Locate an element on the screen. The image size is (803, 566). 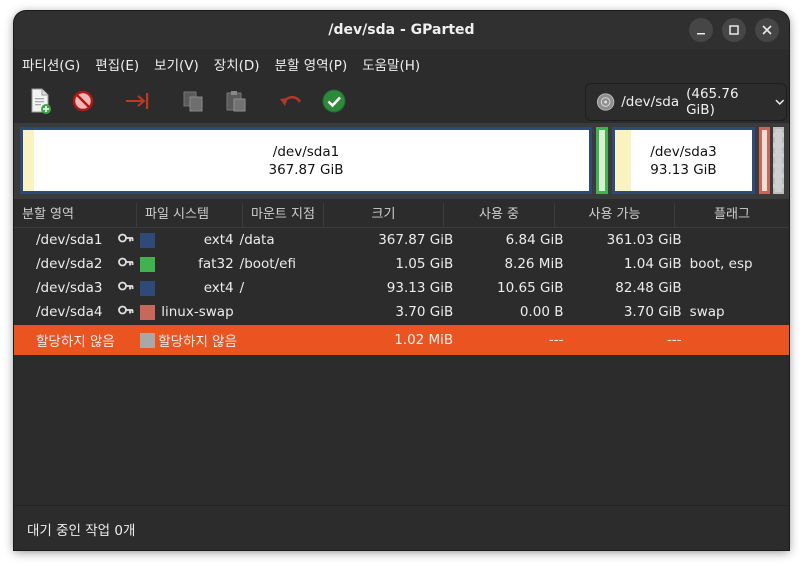
resize-move-icon is located at coordinates (137, 101).